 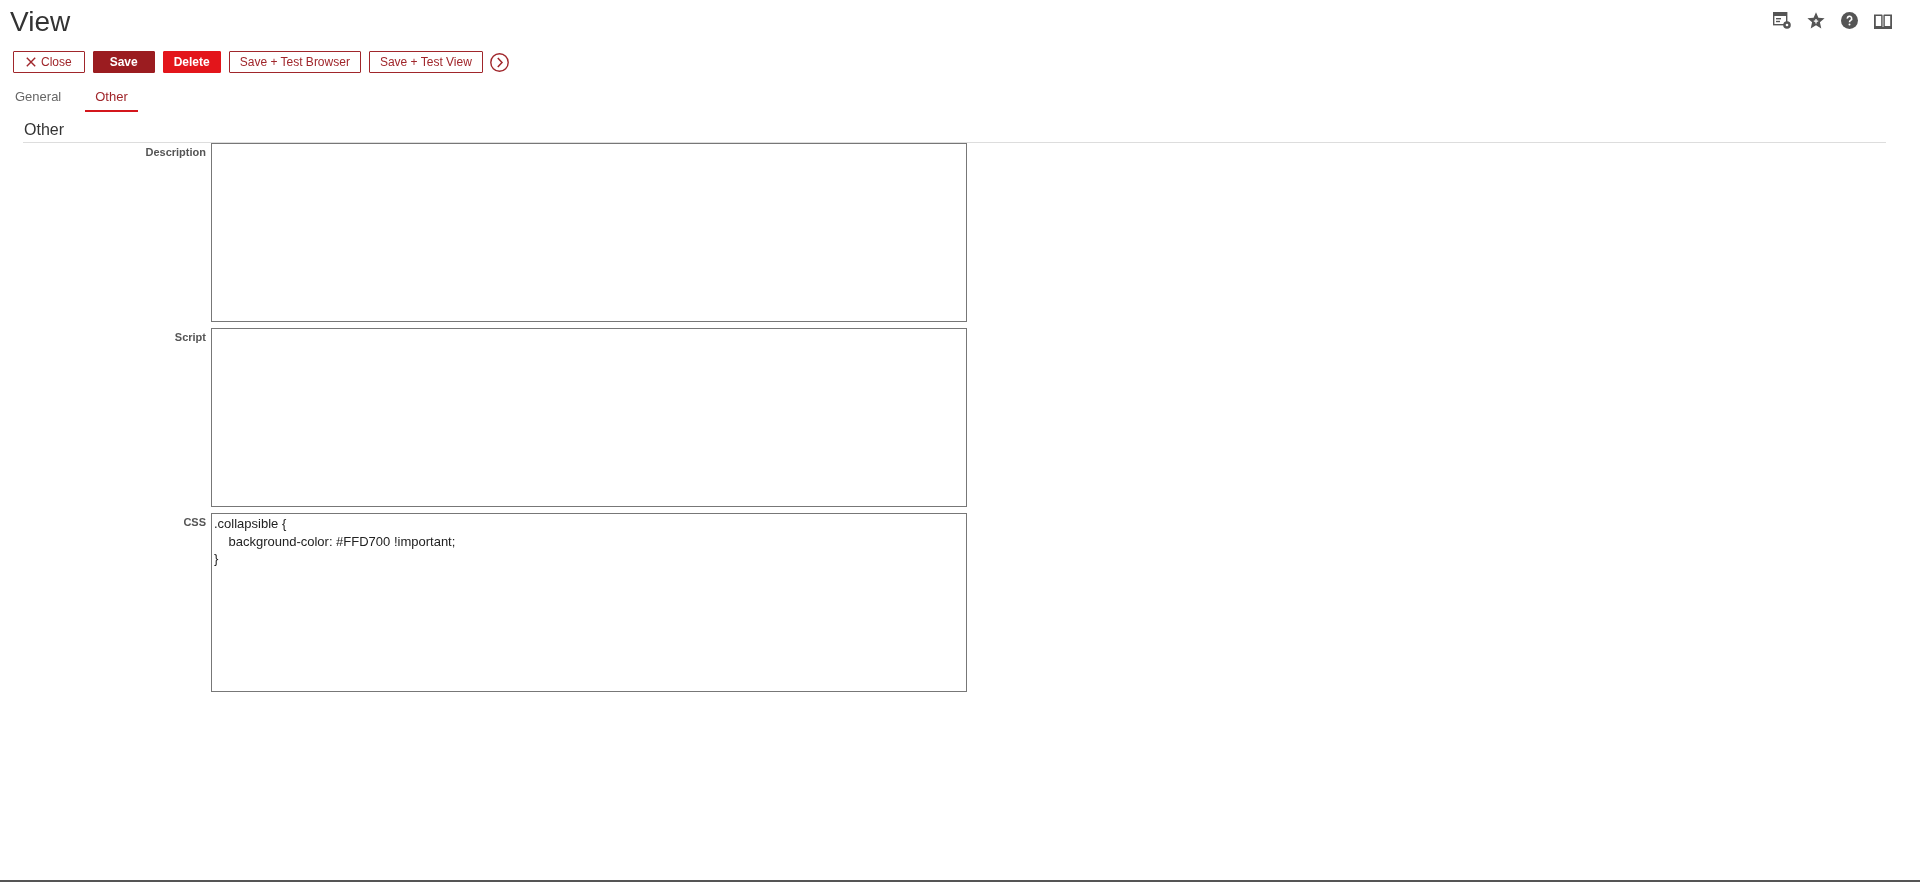 What do you see at coordinates (49, 62) in the screenshot?
I see `close-button: Close` at bounding box center [49, 62].